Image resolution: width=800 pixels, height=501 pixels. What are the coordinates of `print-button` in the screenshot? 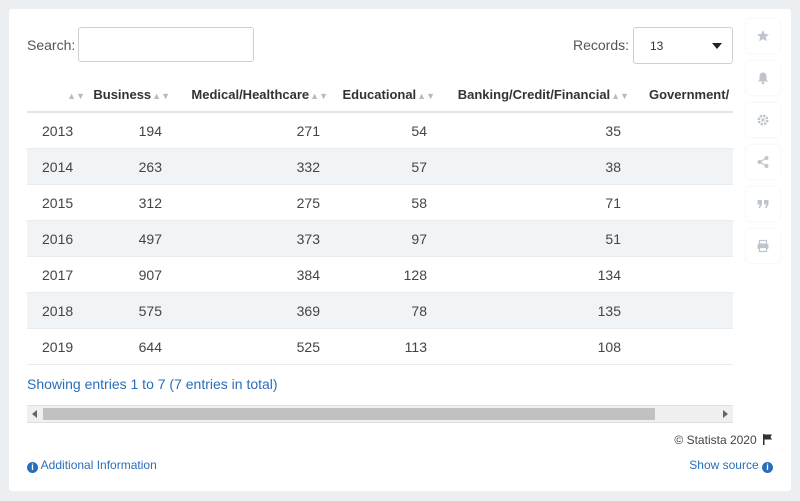 It's located at (763, 246).